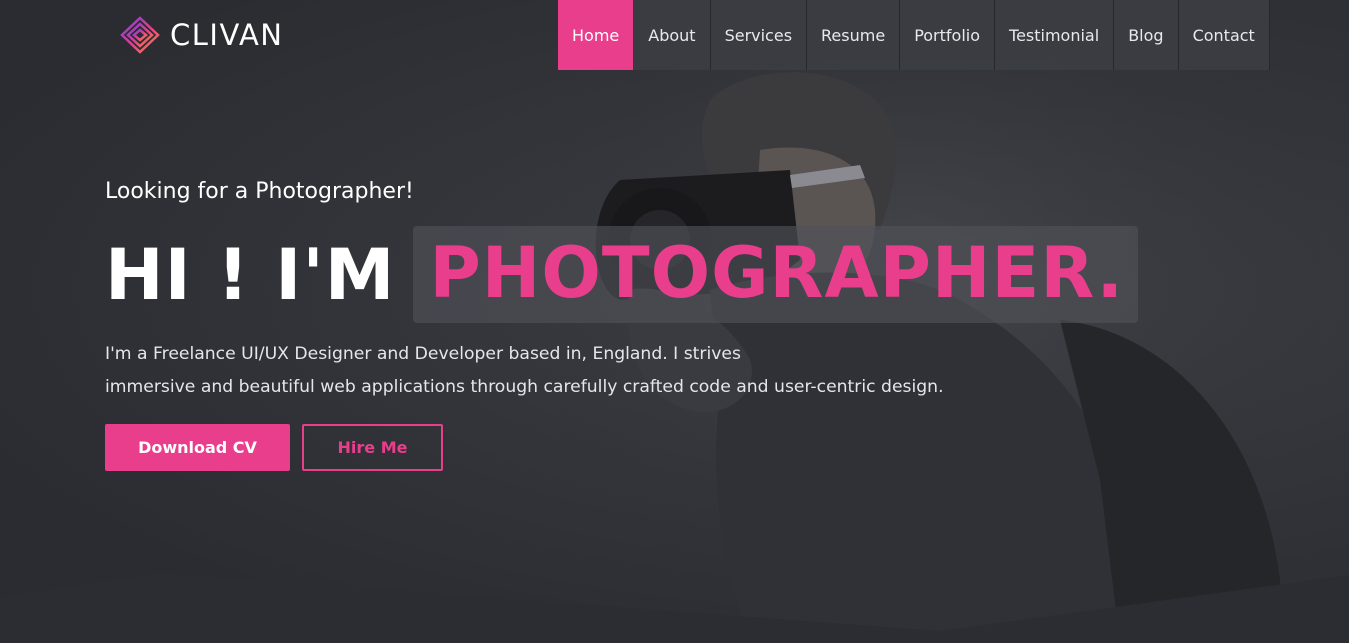 This screenshot has height=643, width=1349. I want to click on logo-diamond-icon, so click(140, 35).